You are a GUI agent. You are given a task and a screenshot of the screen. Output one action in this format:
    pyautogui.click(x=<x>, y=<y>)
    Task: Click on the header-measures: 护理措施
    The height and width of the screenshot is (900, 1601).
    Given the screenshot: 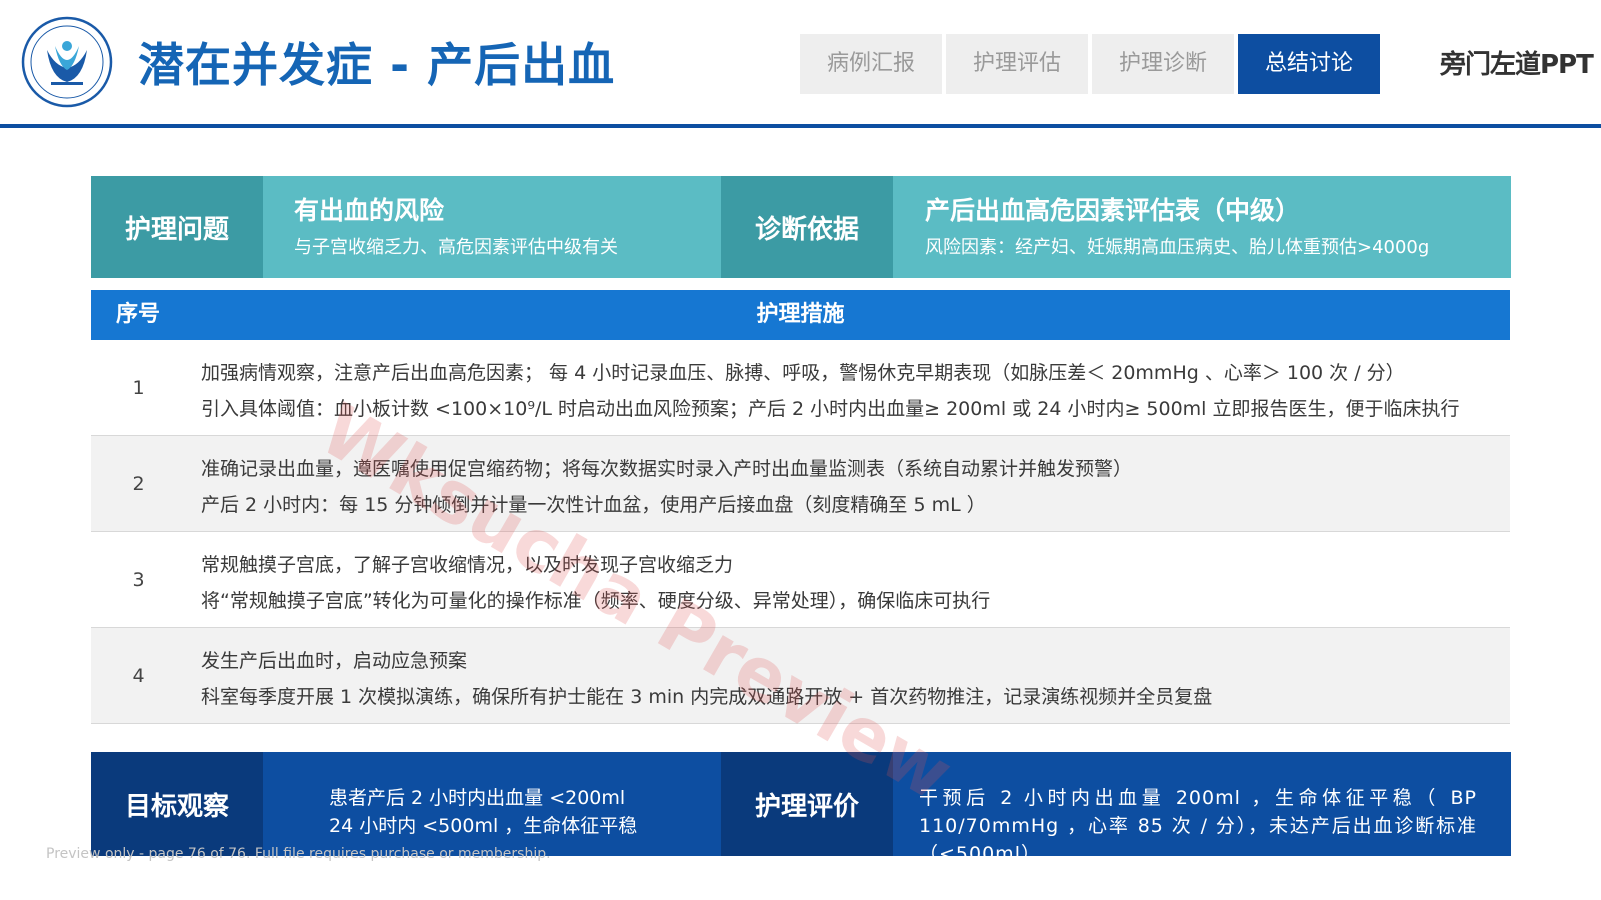 What is the action you would take?
    pyautogui.click(x=800, y=314)
    